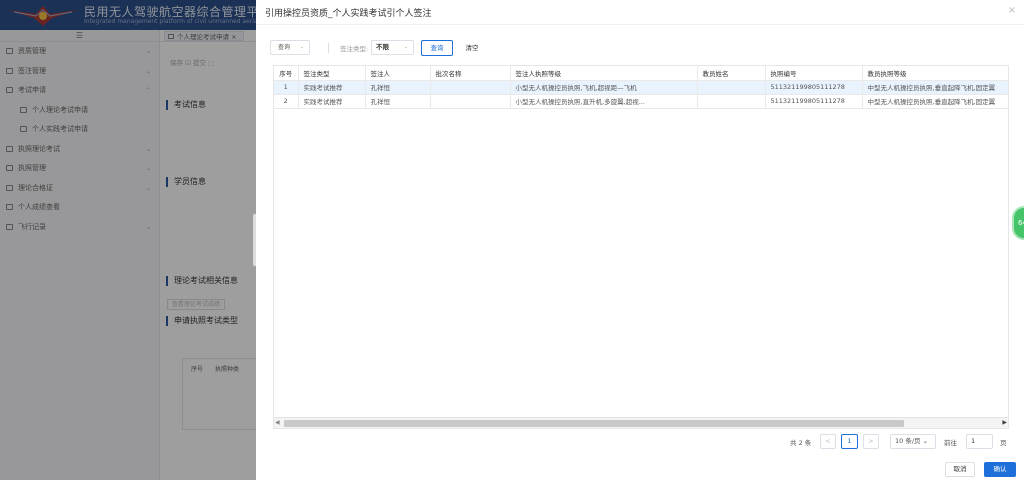 The image size is (1024, 480). I want to click on scroll-right-icon: ▶, so click(1004, 422).